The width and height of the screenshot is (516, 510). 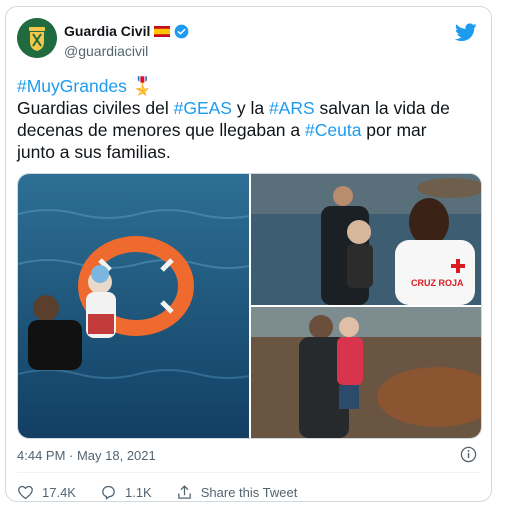 What do you see at coordinates (437, 283) in the screenshot?
I see `red-cross-overlay-text: CRUZ ROJA` at bounding box center [437, 283].